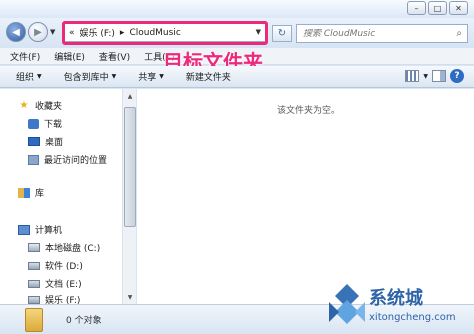 The width and height of the screenshot is (474, 334). I want to click on nav-libraries: 库, so click(31, 192).